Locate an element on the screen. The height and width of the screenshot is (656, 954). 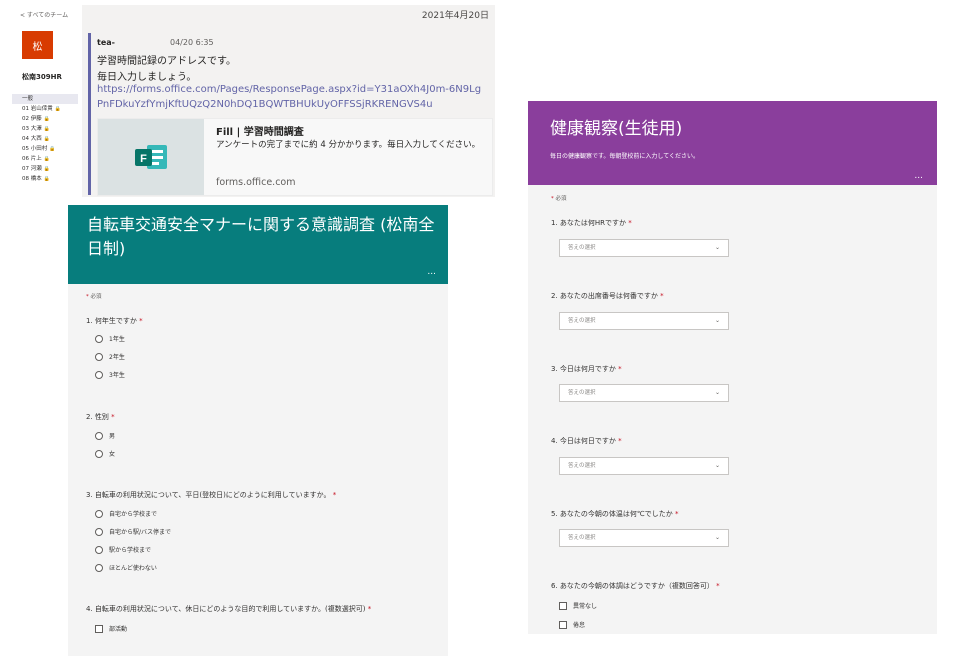
channel-item: 04 大西 🔒 is located at coordinates (45, 139).